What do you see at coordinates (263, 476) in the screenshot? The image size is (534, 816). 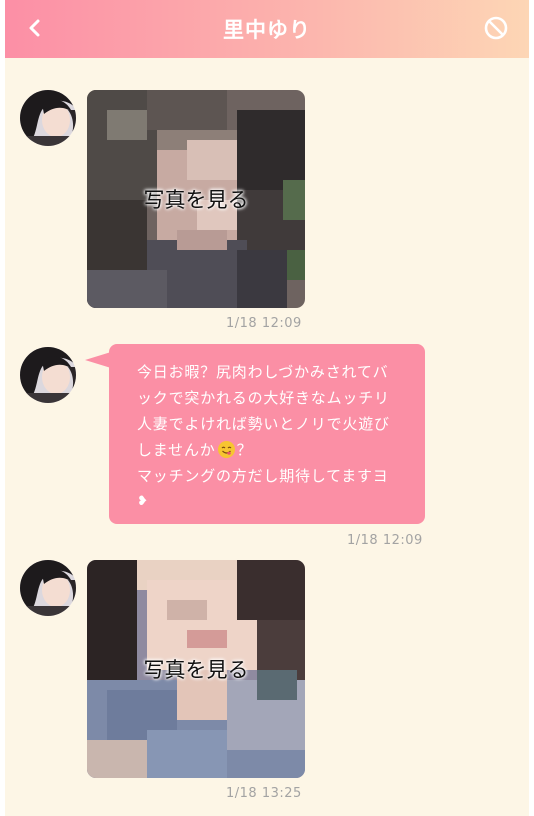 I see `message-line: マッチングの方だし期待してますヨ` at bounding box center [263, 476].